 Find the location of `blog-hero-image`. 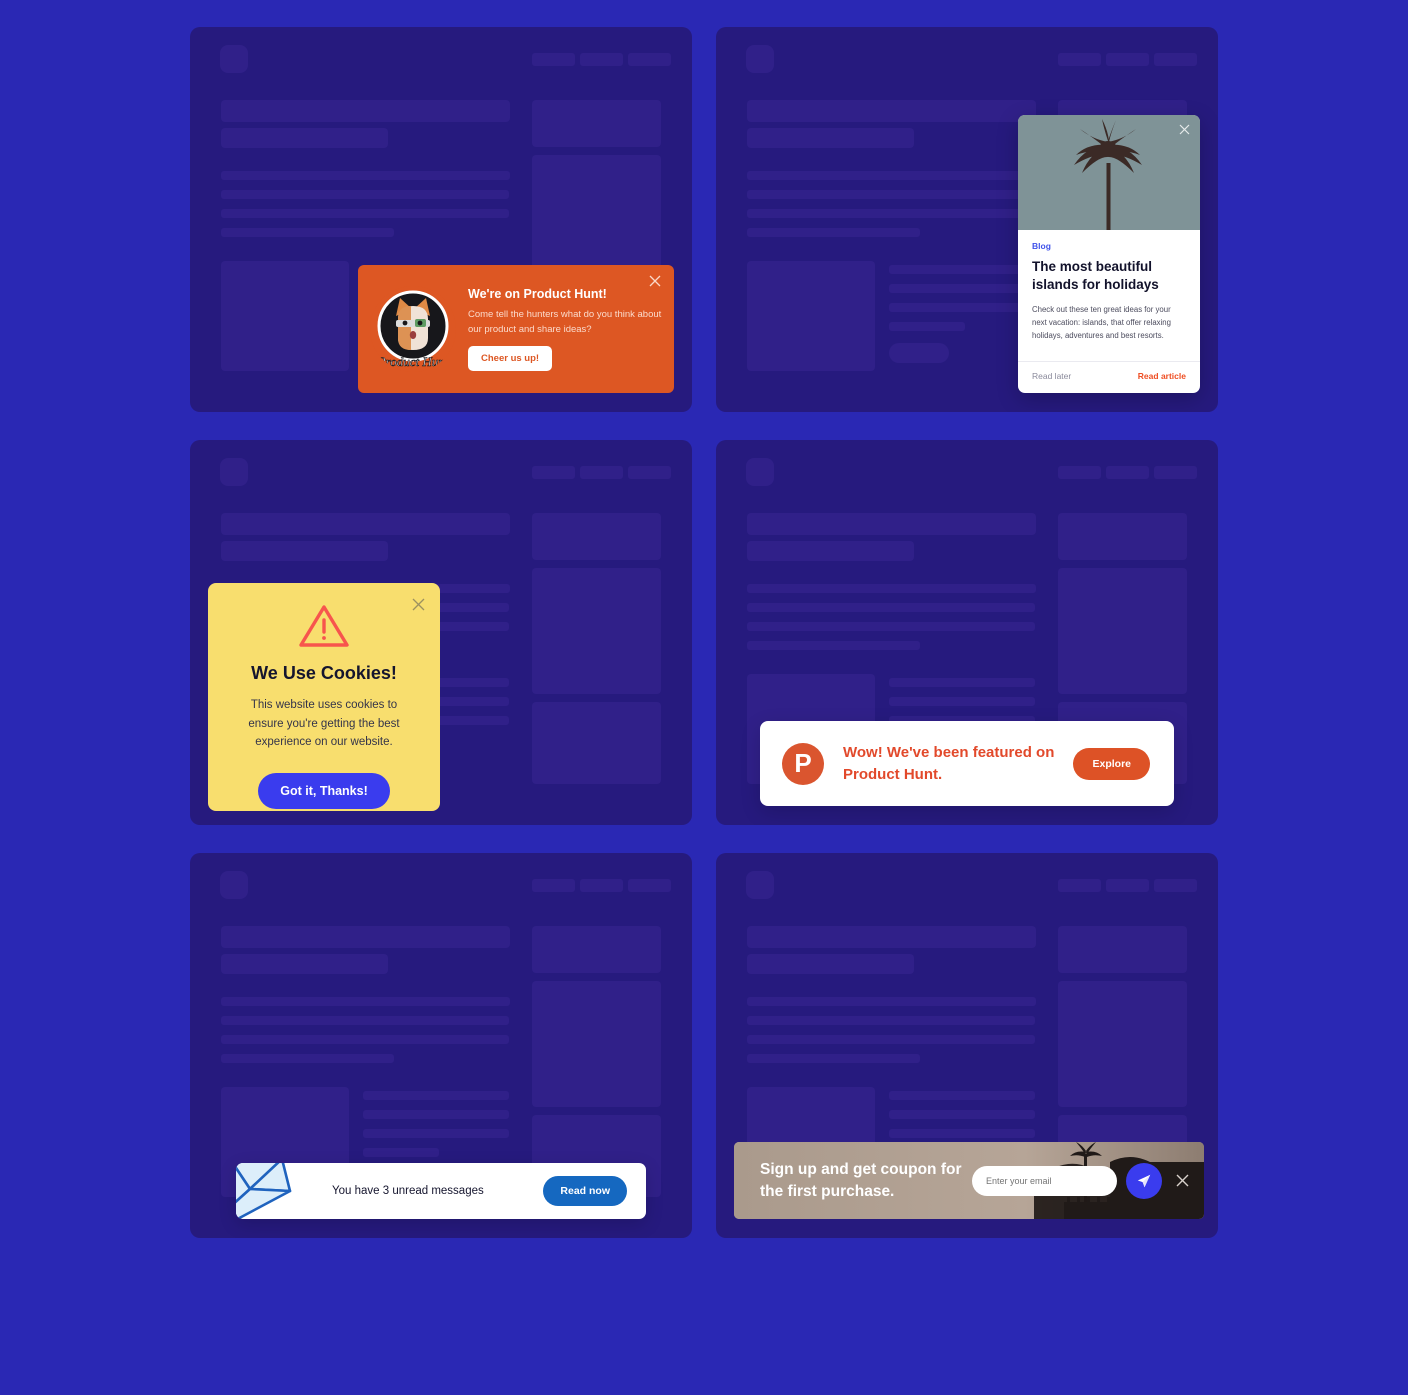

blog-hero-image is located at coordinates (1109, 172).